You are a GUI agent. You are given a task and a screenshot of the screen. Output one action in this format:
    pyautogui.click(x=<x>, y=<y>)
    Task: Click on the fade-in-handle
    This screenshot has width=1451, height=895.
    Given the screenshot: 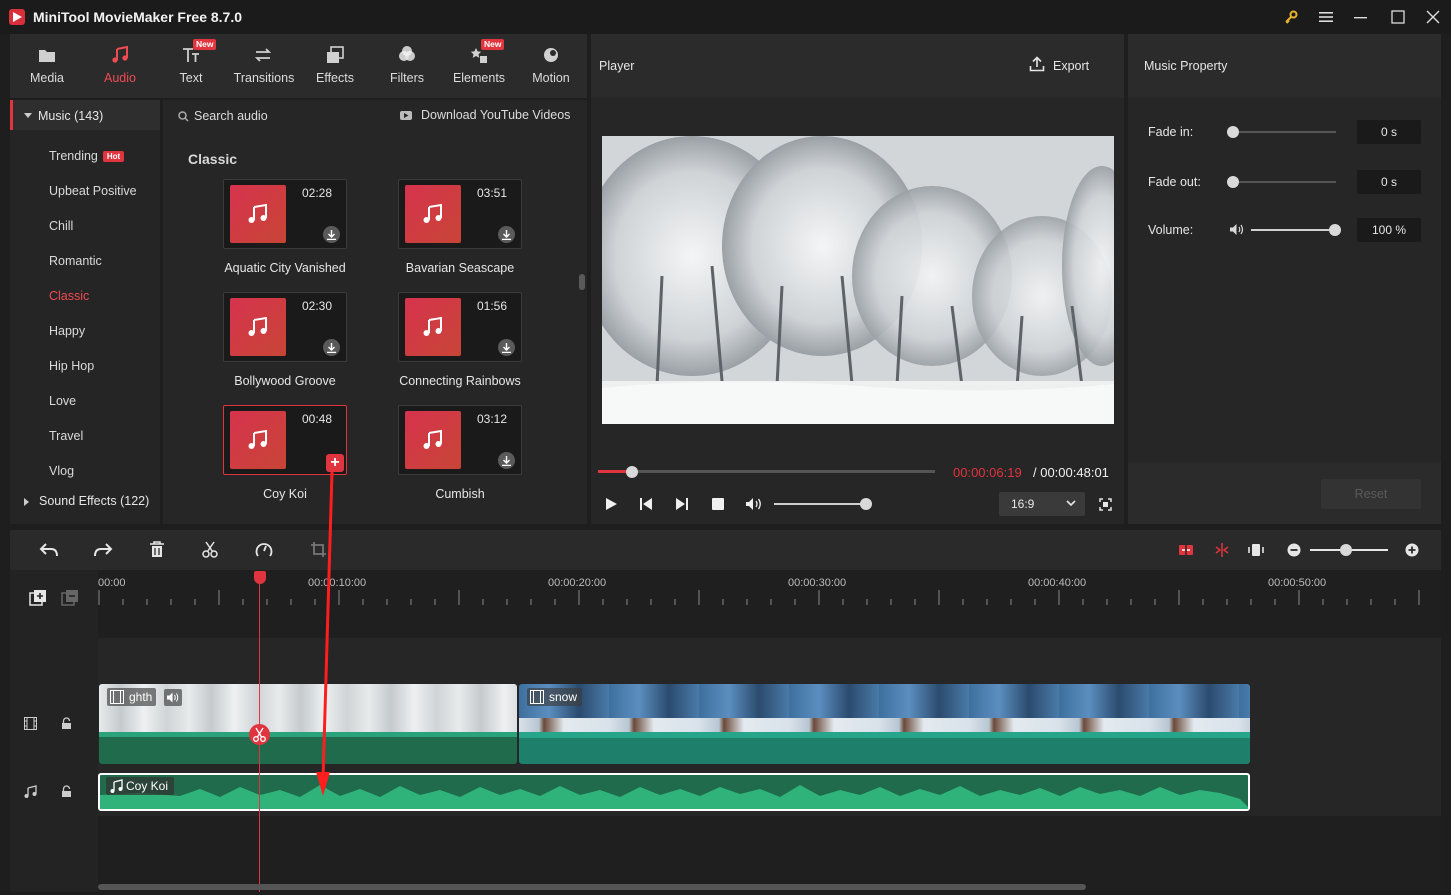 What is the action you would take?
    pyautogui.click(x=1233, y=132)
    